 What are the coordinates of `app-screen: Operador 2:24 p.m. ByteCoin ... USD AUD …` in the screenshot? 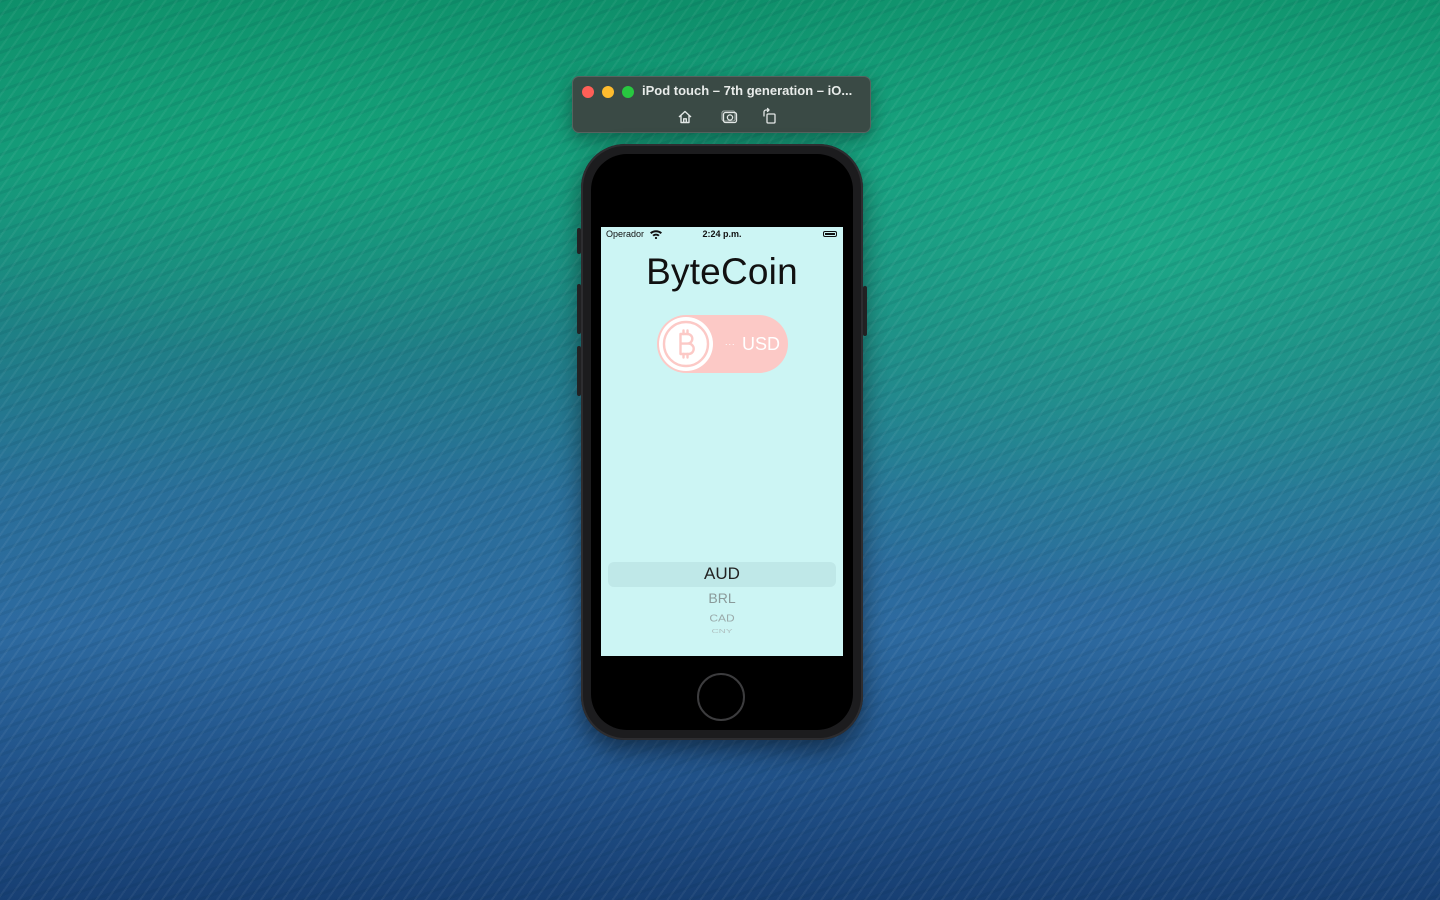 It's located at (722, 441).